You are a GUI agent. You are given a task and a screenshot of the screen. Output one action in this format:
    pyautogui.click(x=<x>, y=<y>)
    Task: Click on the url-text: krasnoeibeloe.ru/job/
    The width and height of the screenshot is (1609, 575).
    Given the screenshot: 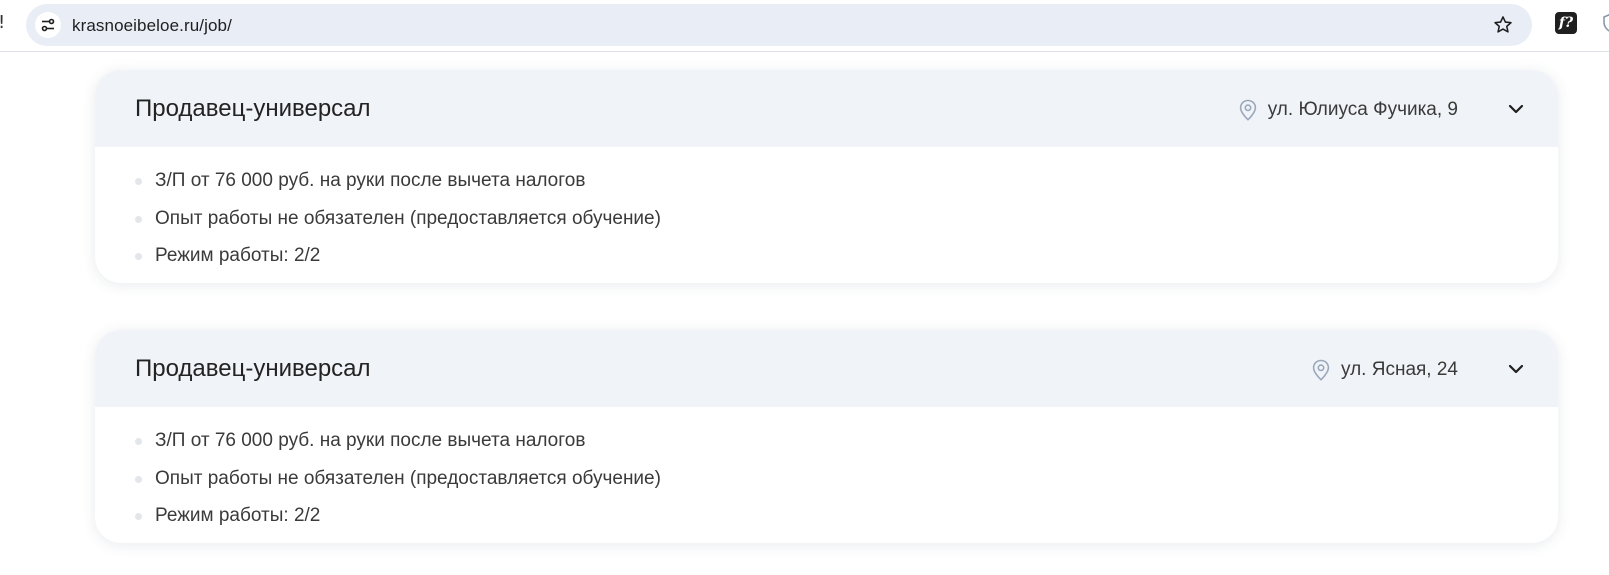 What is the action you would take?
    pyautogui.click(x=152, y=26)
    